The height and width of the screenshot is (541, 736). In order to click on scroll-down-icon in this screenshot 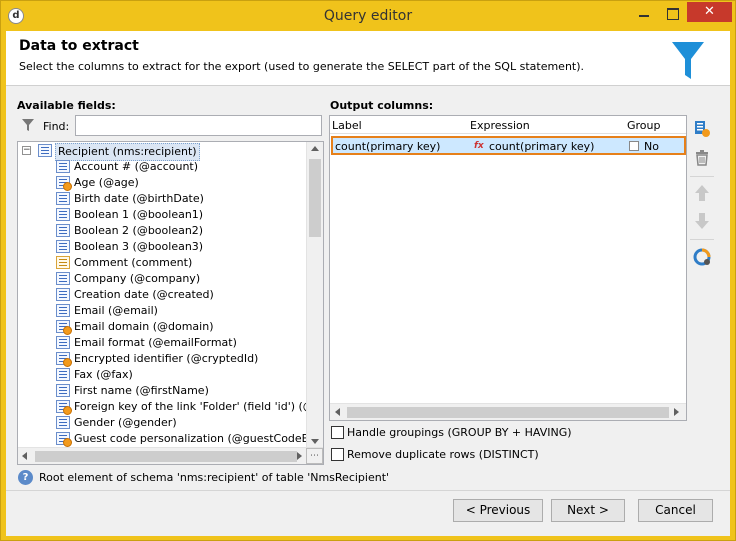, I will do `click(315, 441)`.